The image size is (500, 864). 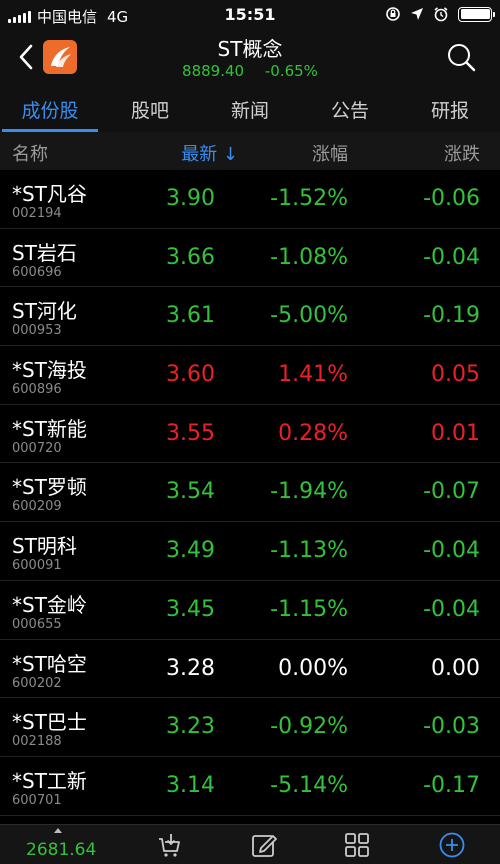 What do you see at coordinates (441, 14) in the screenshot?
I see `alarm-icon` at bounding box center [441, 14].